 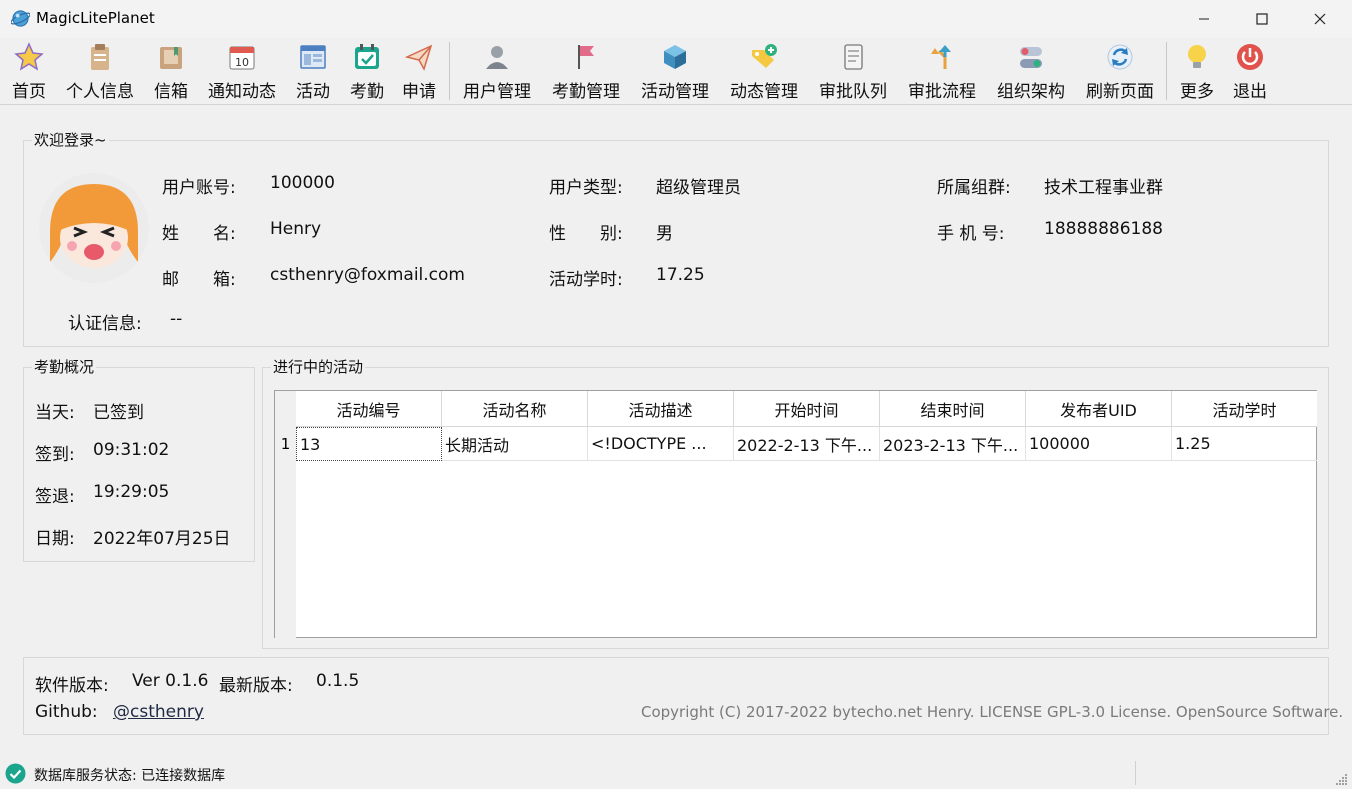 I want to click on check-calendar-icon, so click(x=367, y=56).